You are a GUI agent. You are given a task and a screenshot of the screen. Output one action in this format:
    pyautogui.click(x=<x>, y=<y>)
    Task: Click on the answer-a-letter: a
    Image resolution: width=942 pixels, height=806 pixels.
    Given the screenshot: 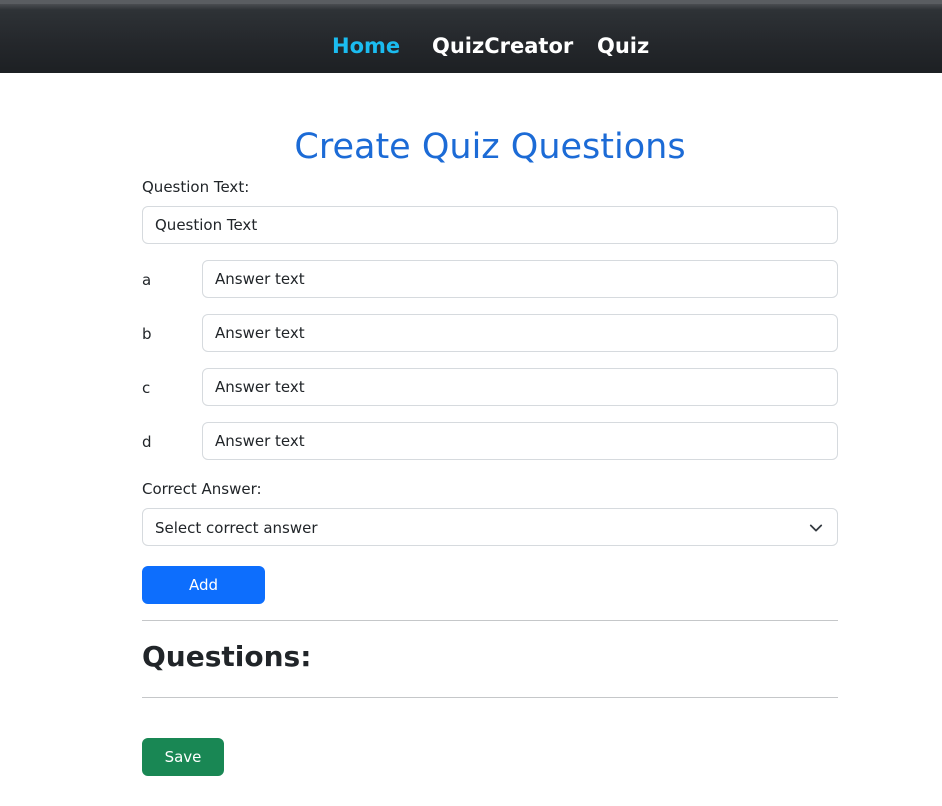 What is the action you would take?
    pyautogui.click(x=147, y=280)
    